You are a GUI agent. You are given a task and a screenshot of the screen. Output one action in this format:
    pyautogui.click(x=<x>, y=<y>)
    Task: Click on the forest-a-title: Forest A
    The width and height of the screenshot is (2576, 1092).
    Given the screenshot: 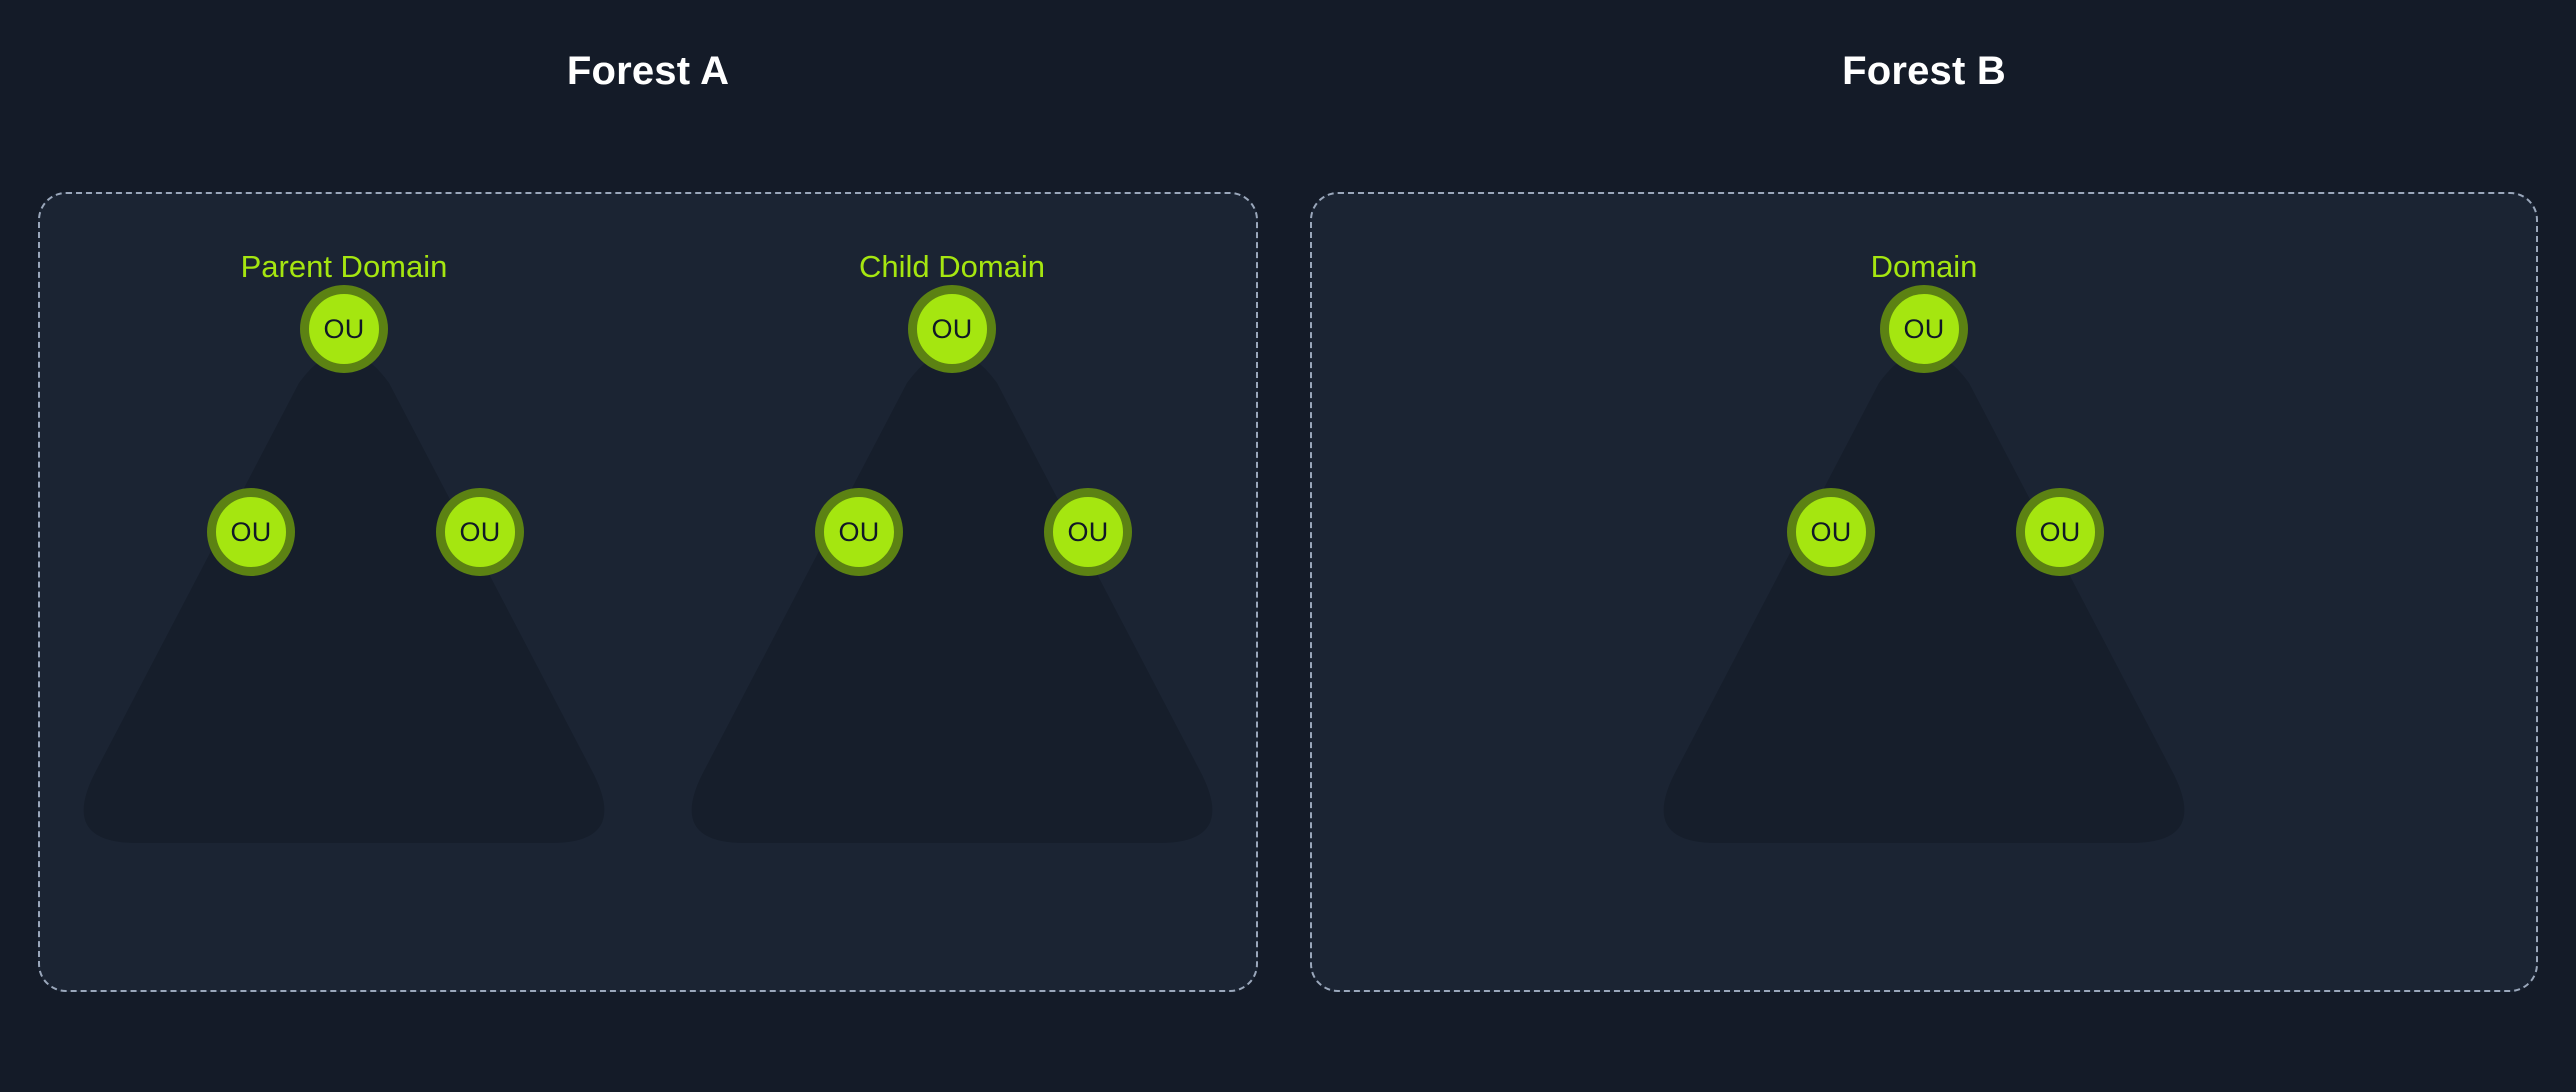 What is the action you would take?
    pyautogui.click(x=648, y=71)
    